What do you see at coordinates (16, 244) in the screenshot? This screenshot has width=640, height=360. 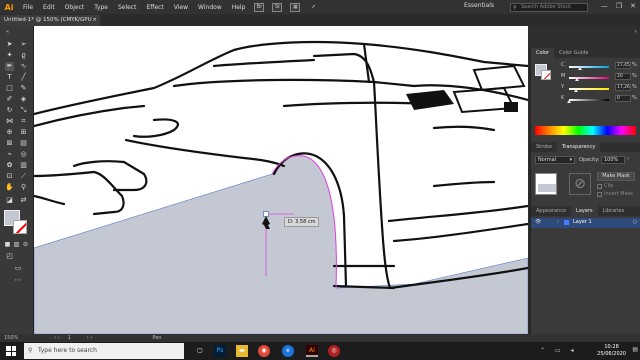 I see `gradient-mode-icon: ▨` at bounding box center [16, 244].